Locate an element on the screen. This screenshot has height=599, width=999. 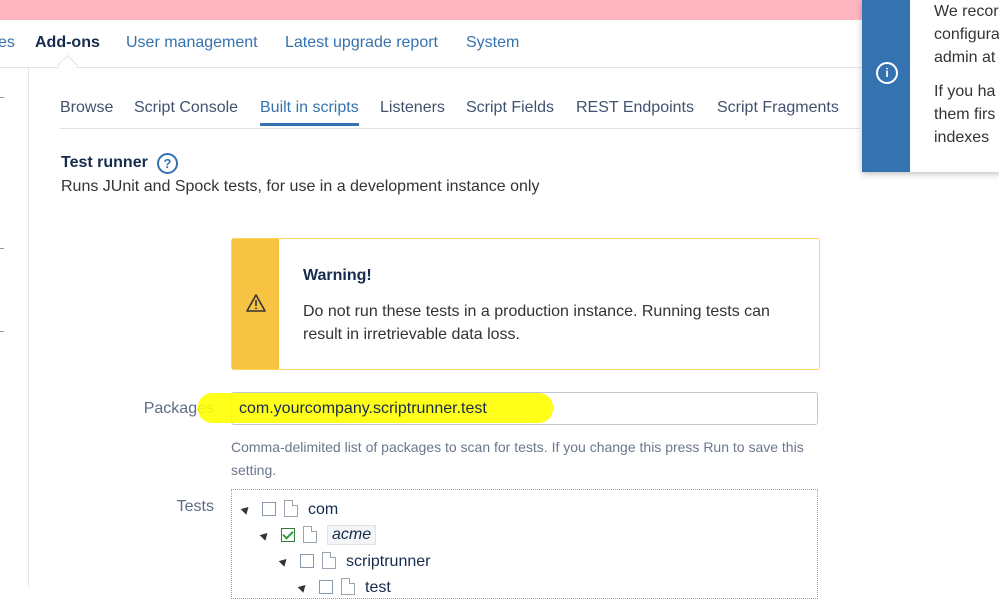
active-tab-caret is located at coordinates (67, 65).